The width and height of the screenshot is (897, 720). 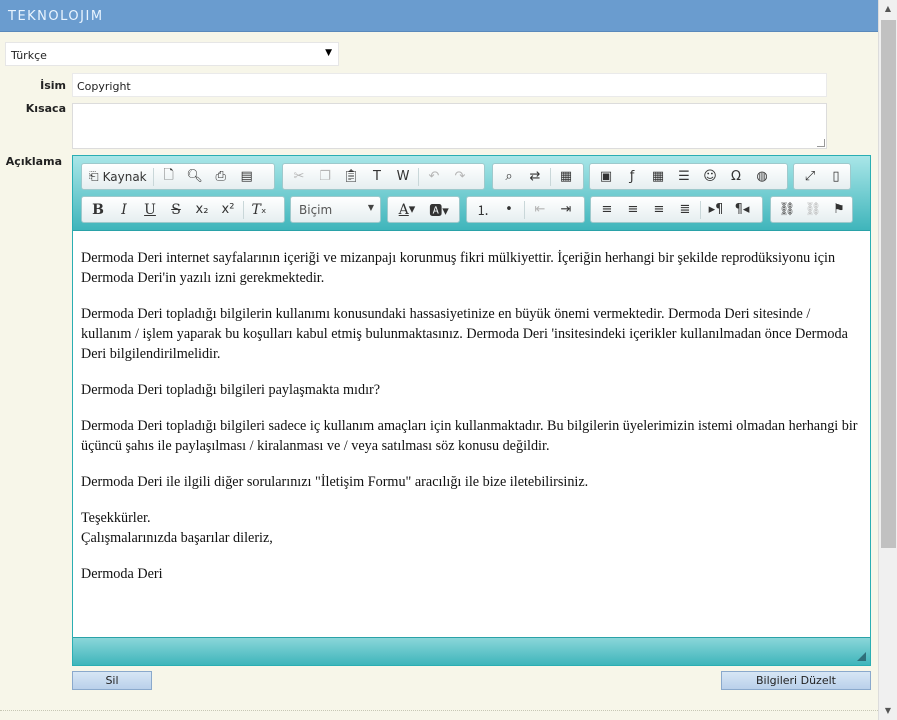 I want to click on show-blocks-icon: ▯, so click(x=836, y=177).